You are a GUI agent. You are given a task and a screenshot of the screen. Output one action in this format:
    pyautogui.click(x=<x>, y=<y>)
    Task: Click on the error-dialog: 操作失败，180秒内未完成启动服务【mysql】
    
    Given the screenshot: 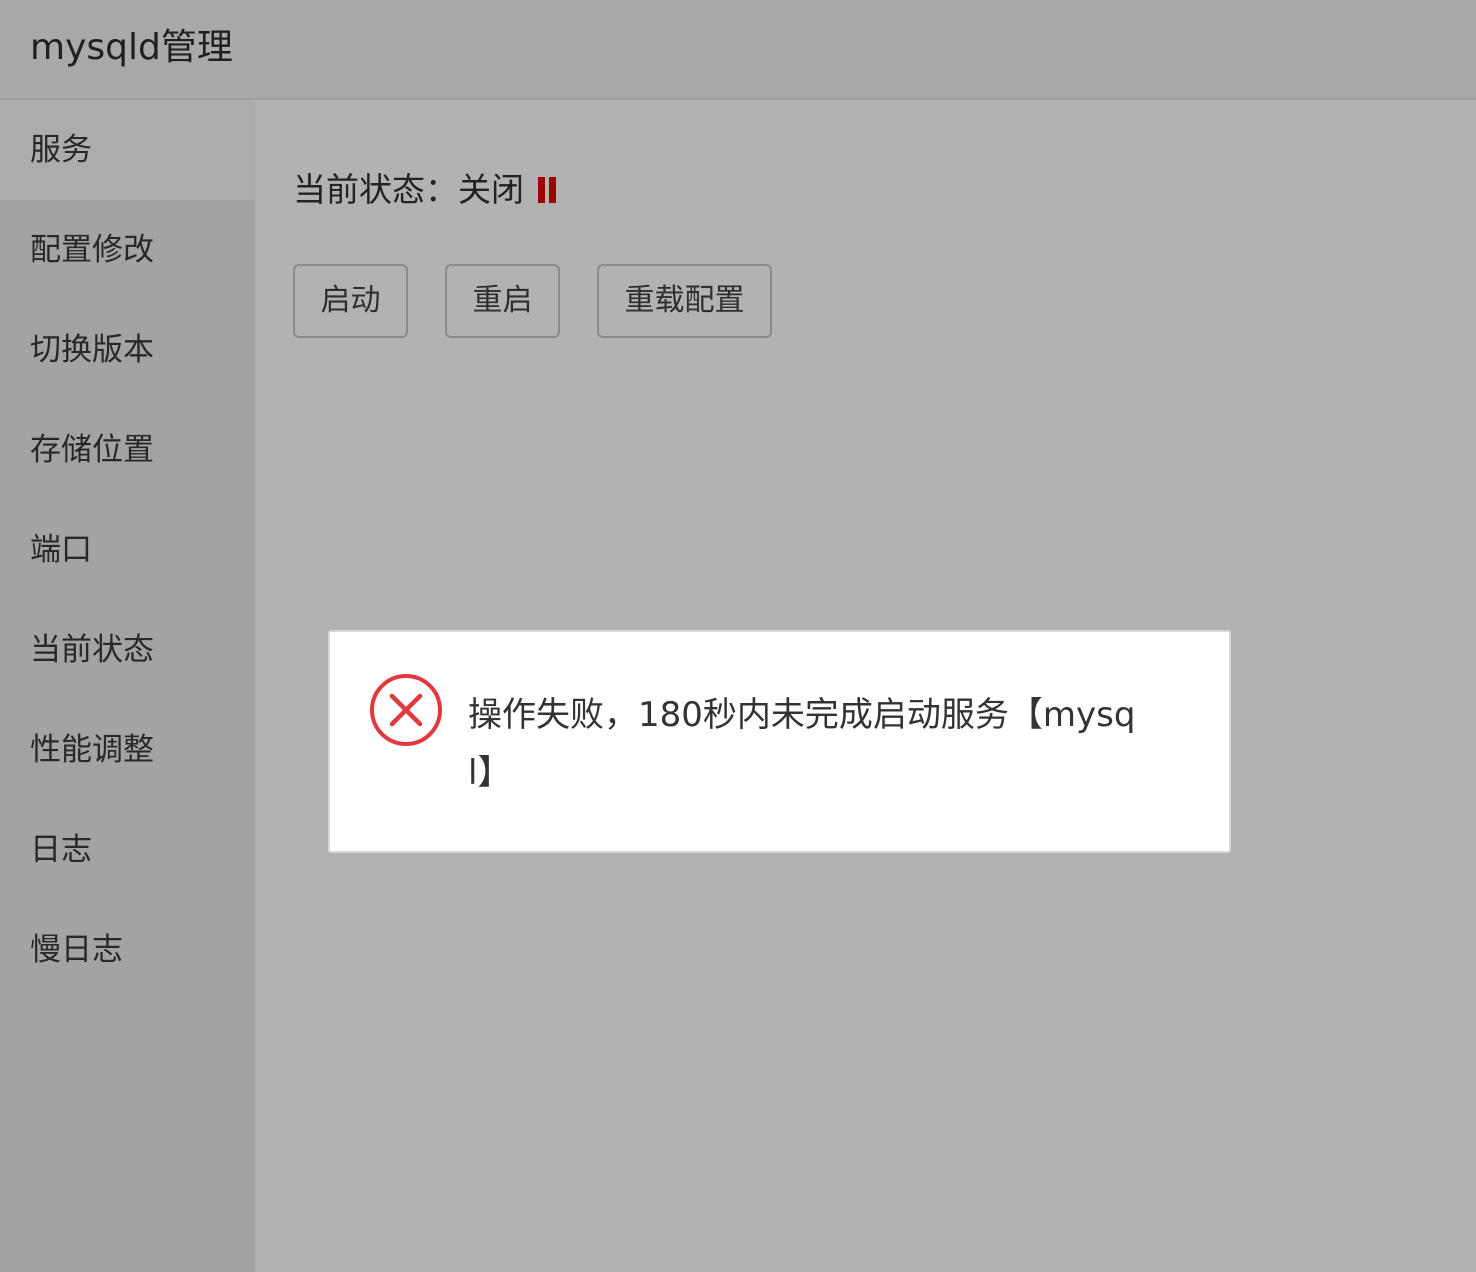 What is the action you would take?
    pyautogui.click(x=779, y=741)
    